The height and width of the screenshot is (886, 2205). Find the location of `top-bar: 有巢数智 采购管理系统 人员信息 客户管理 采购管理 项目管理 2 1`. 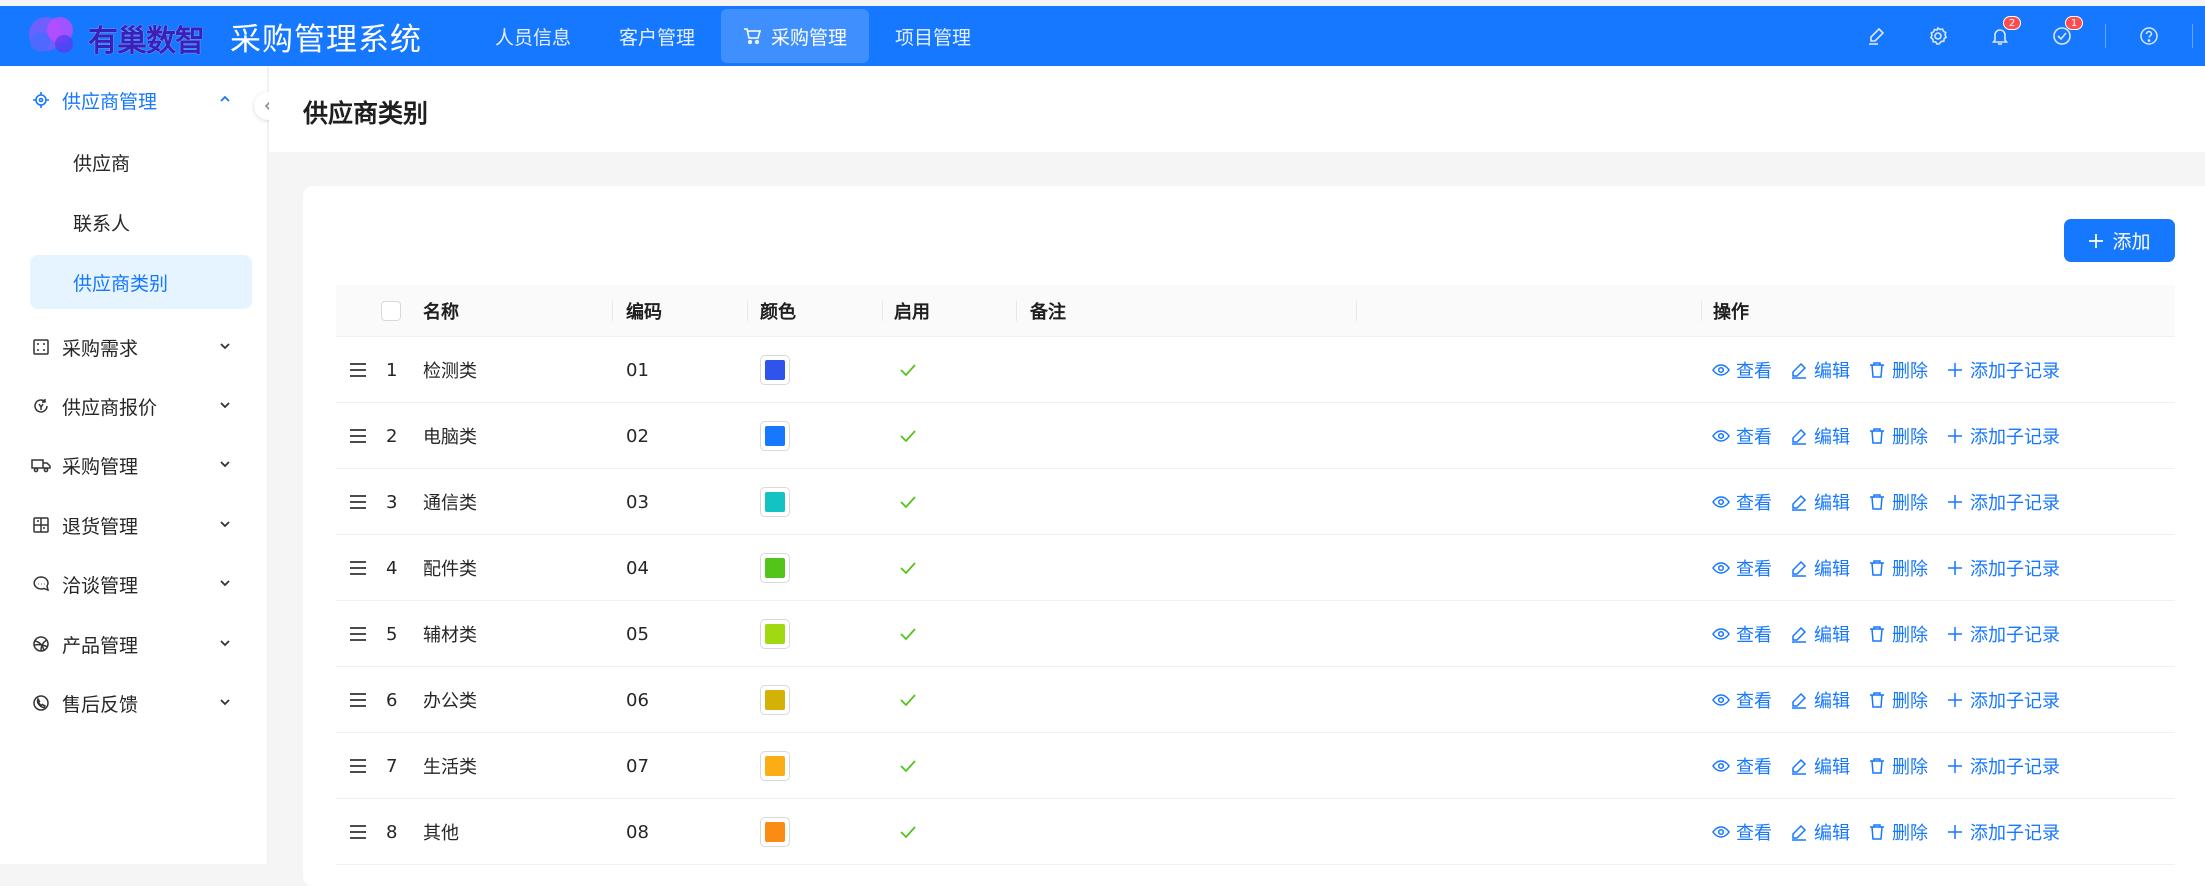

top-bar: 有巢数智 采购管理系统 人员信息 客户管理 采购管理 项目管理 2 1 is located at coordinates (1102, 36).